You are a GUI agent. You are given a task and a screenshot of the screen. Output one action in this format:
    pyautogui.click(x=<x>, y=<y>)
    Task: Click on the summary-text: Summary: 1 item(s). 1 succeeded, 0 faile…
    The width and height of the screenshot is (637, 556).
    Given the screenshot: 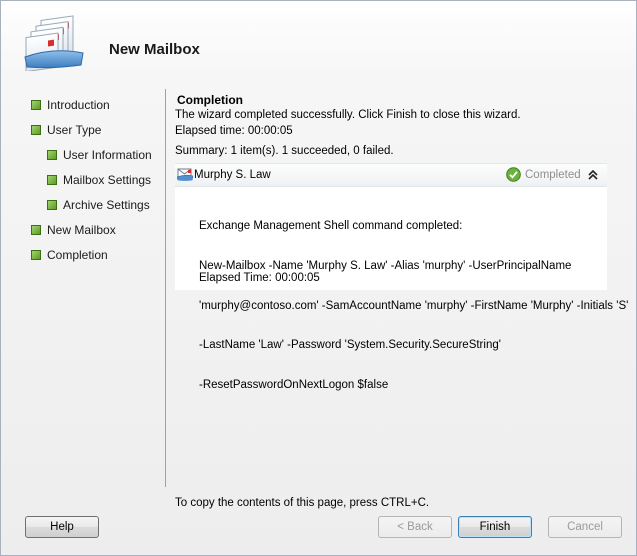 What is the action you would take?
    pyautogui.click(x=284, y=151)
    